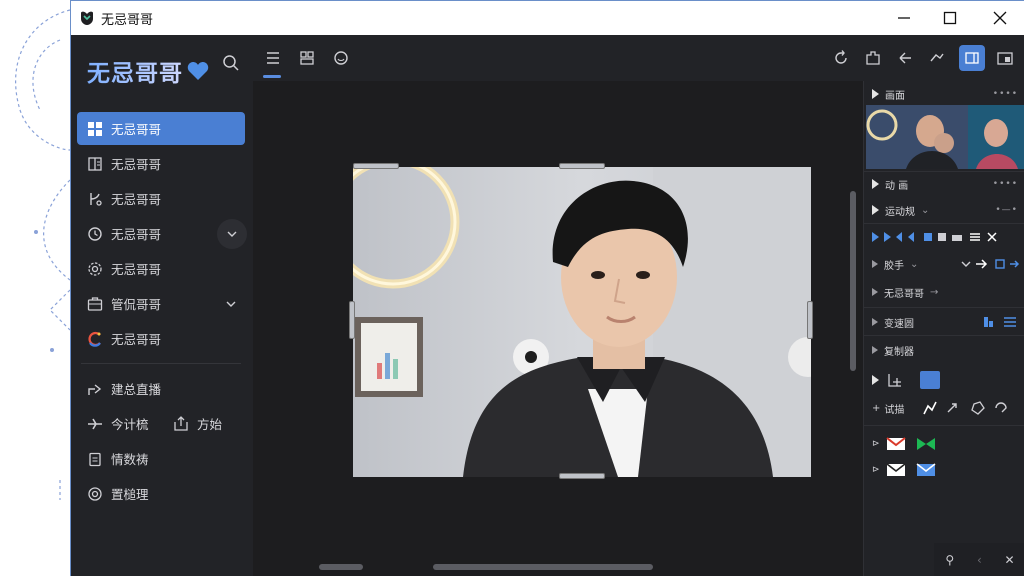 The width and height of the screenshot is (1024, 576). Describe the element at coordinates (95, 199) in the screenshot. I see `branch-icon` at that location.